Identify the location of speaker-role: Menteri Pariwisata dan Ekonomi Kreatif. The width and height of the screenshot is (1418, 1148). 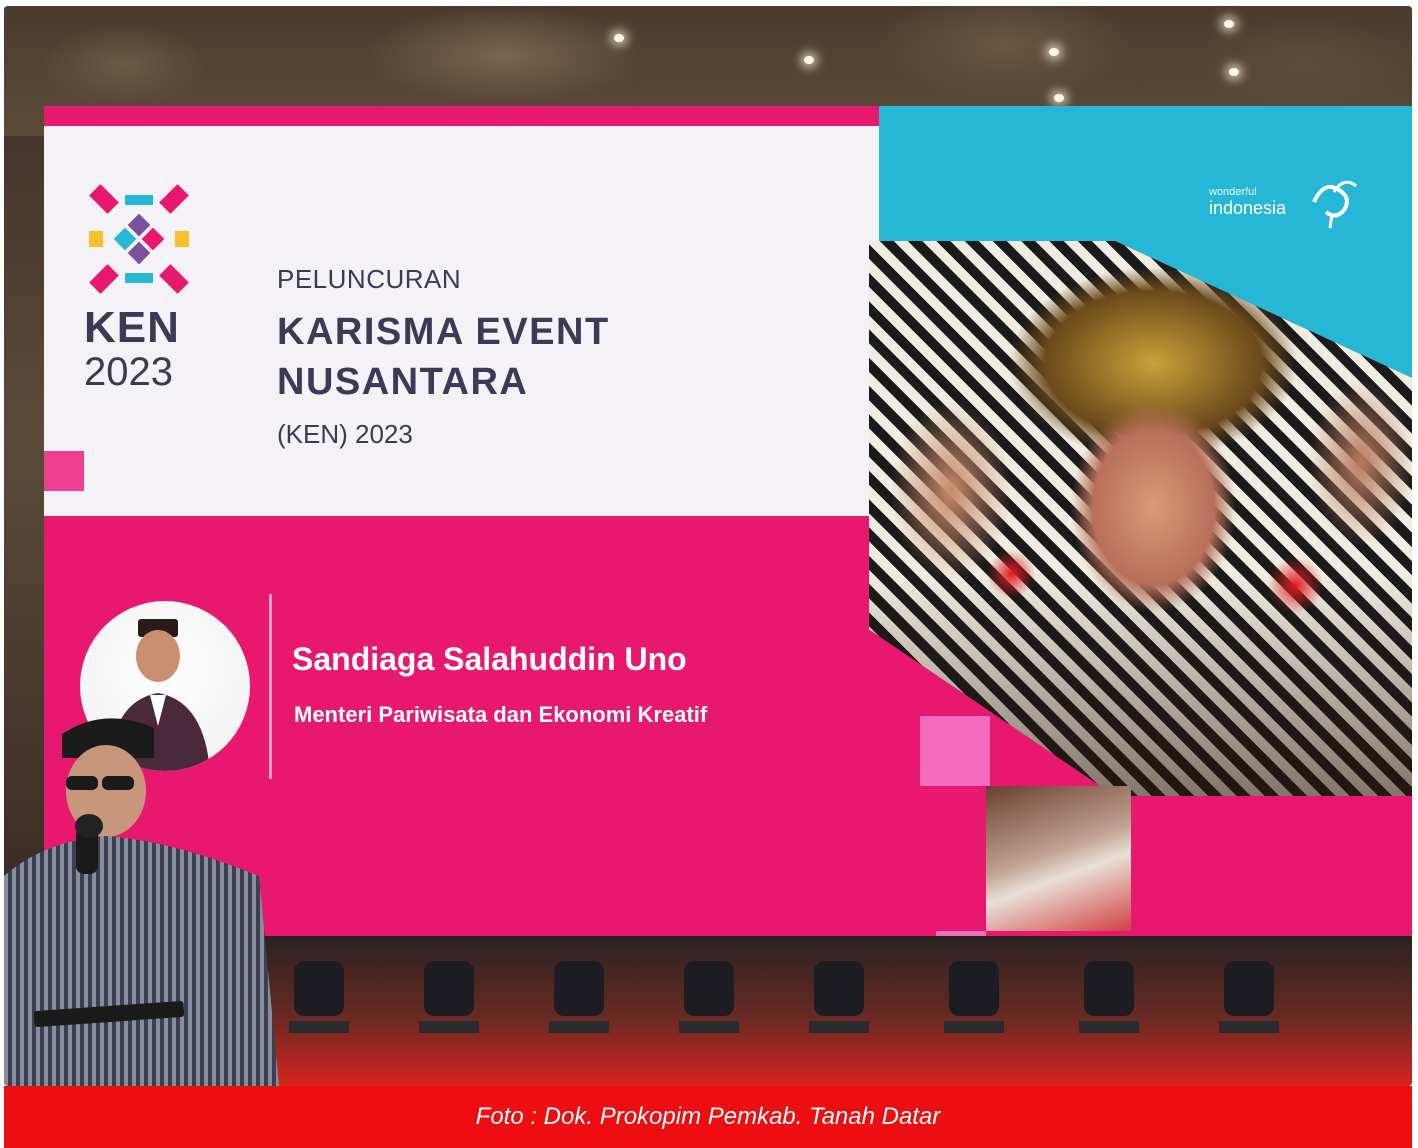
(501, 714).